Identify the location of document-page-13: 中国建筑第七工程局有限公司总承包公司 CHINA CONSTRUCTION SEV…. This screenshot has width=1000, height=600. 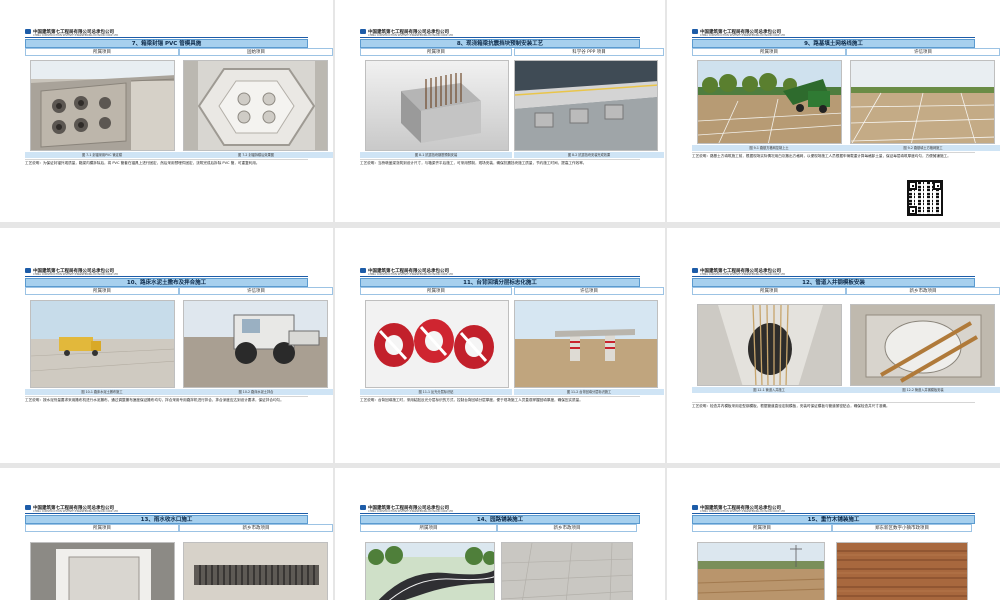
(166, 534).